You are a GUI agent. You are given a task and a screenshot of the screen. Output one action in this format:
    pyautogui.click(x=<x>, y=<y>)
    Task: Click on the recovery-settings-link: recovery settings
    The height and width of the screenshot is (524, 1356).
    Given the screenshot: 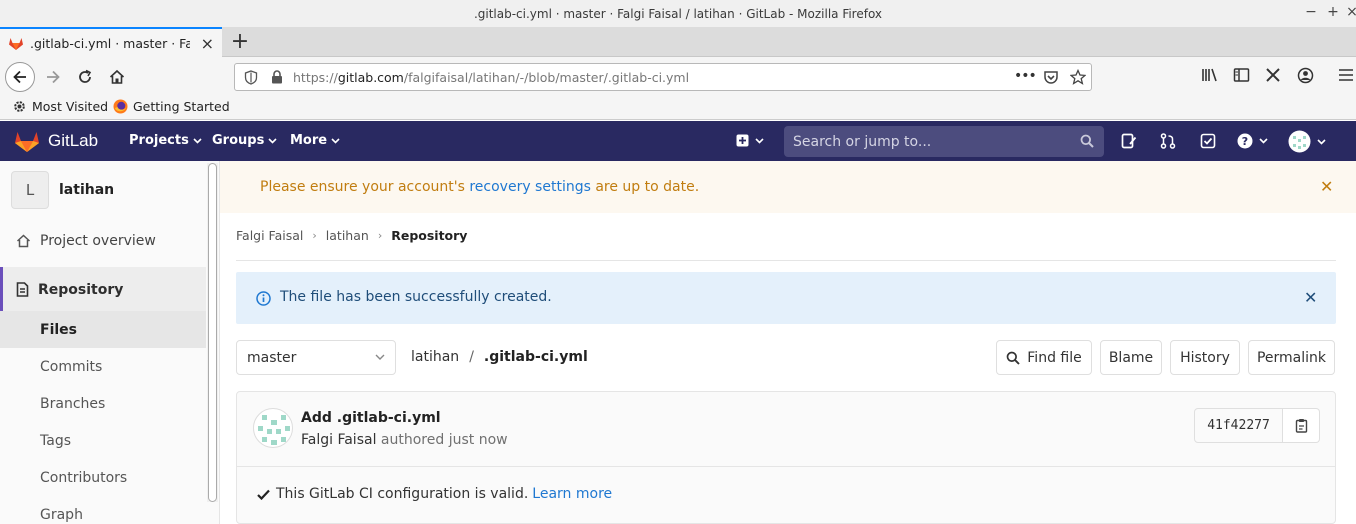 What is the action you would take?
    pyautogui.click(x=530, y=187)
    